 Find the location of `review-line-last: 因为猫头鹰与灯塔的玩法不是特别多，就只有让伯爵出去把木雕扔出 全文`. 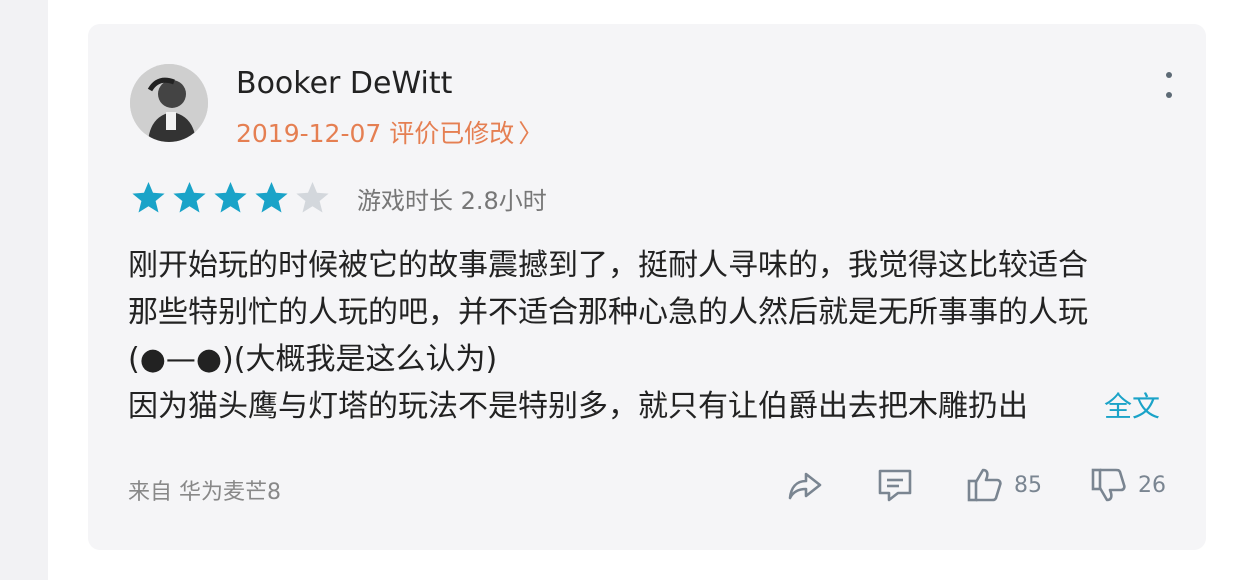

review-line-last: 因为猫头鹰与灯塔的玩法不是特别多，就只有让伯爵出去把木雕扔出 全文 is located at coordinates (645, 406).